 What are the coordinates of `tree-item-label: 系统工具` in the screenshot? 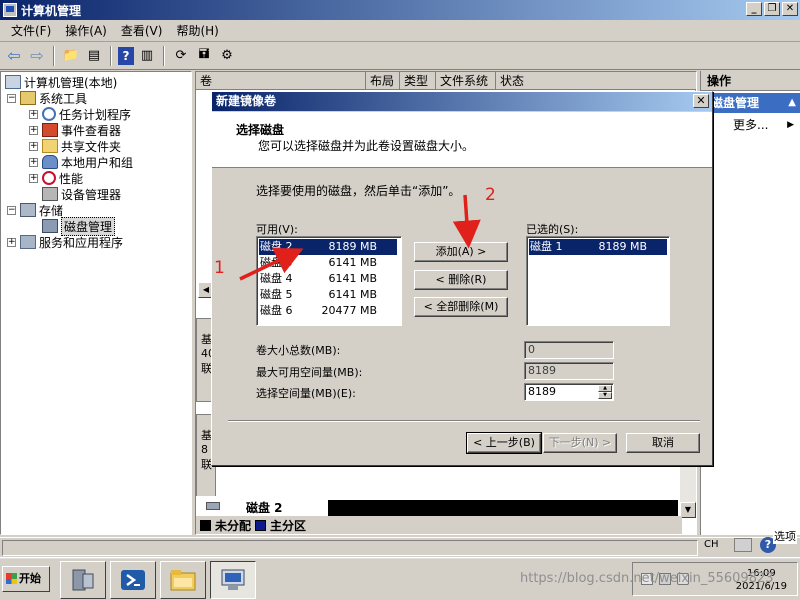 It's located at (63, 98).